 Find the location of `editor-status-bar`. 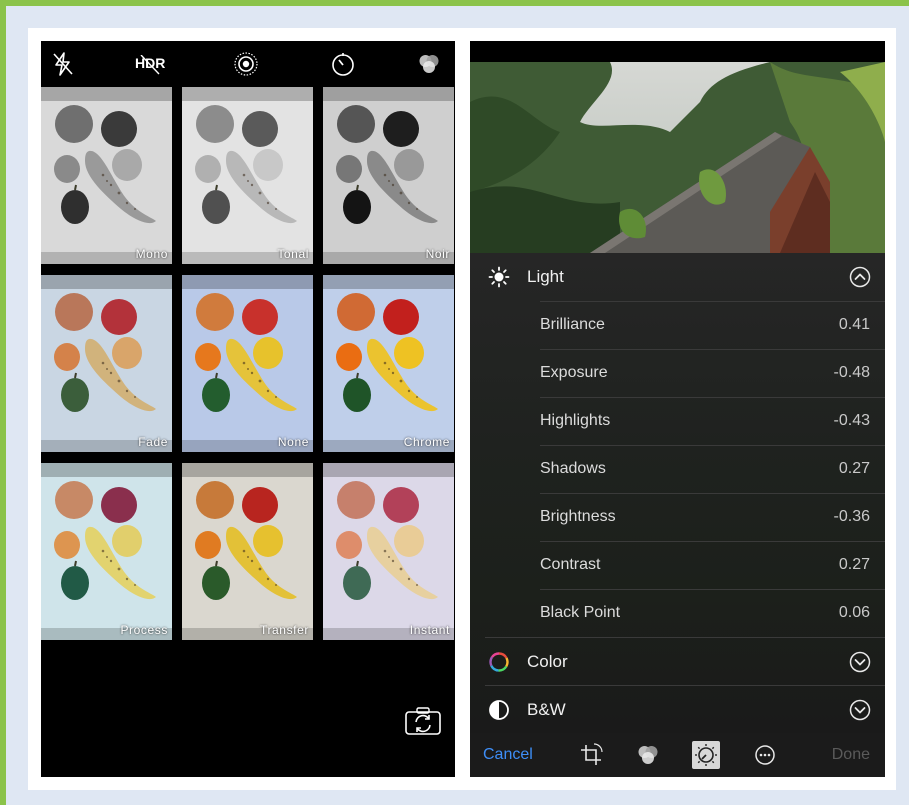

editor-status-bar is located at coordinates (677, 51).